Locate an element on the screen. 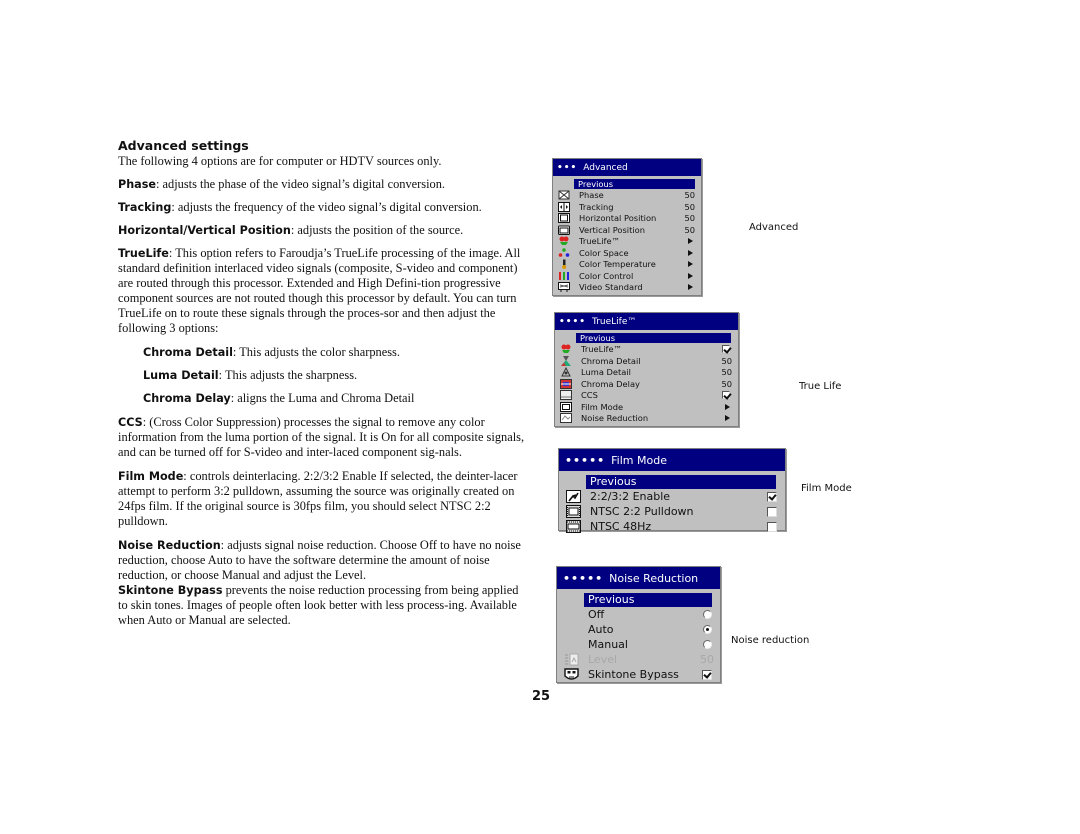 The image size is (1080, 834). menu-title: Noise Reduction is located at coordinates (654, 578).